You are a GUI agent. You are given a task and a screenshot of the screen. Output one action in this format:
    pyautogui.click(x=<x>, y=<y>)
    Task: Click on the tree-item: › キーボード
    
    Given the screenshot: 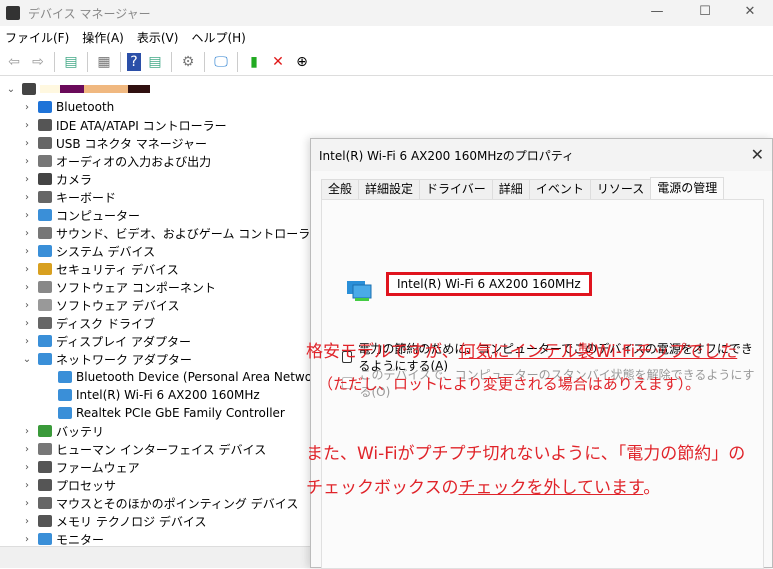 What is the action you would take?
    pyautogui.click(x=68, y=197)
    